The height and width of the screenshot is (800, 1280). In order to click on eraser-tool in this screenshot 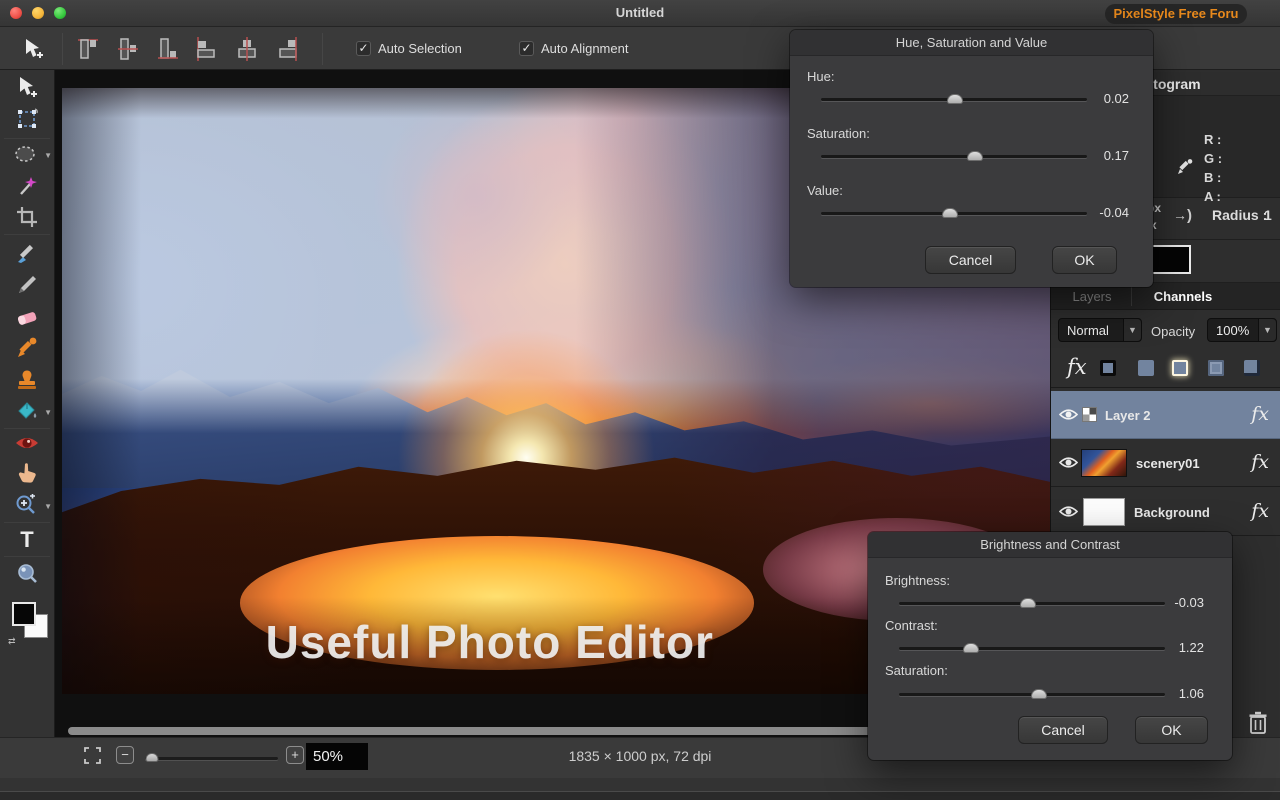, I will do `click(27, 317)`.